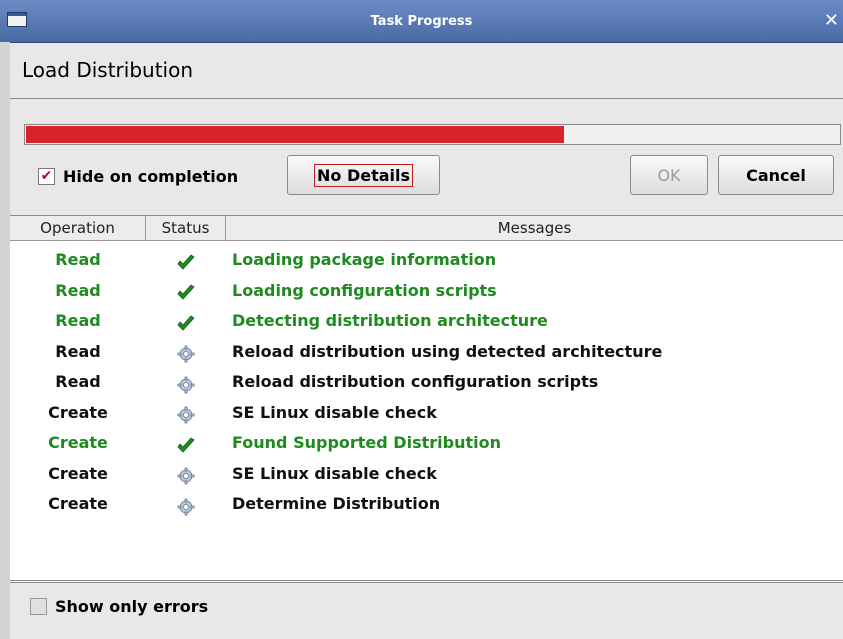 The width and height of the screenshot is (843, 639). I want to click on title-bar: Task Progress ✕, so click(421, 21).